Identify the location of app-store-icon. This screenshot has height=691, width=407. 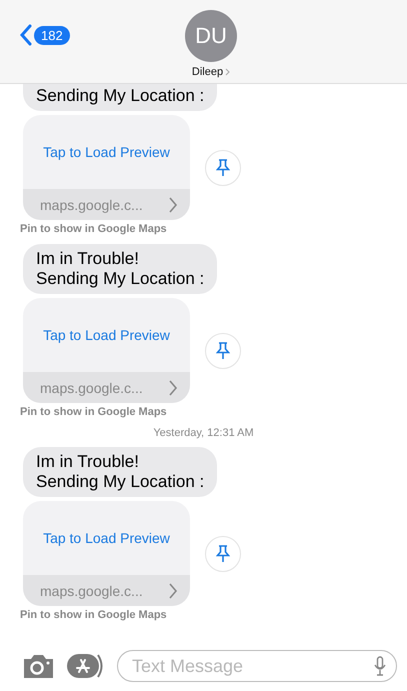
(86, 666).